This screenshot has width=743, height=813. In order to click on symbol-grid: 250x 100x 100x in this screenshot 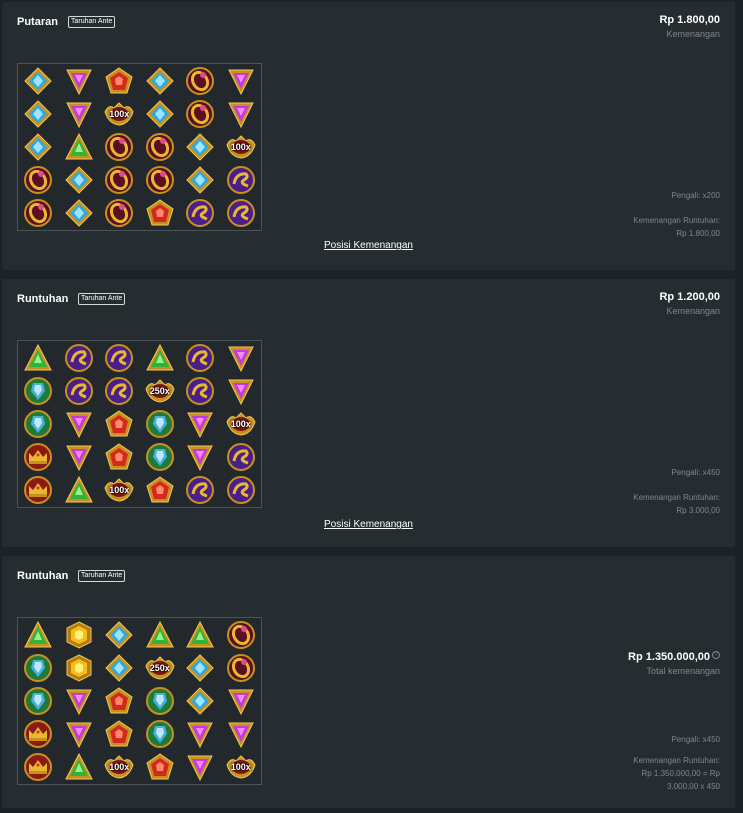, I will do `click(139, 424)`.